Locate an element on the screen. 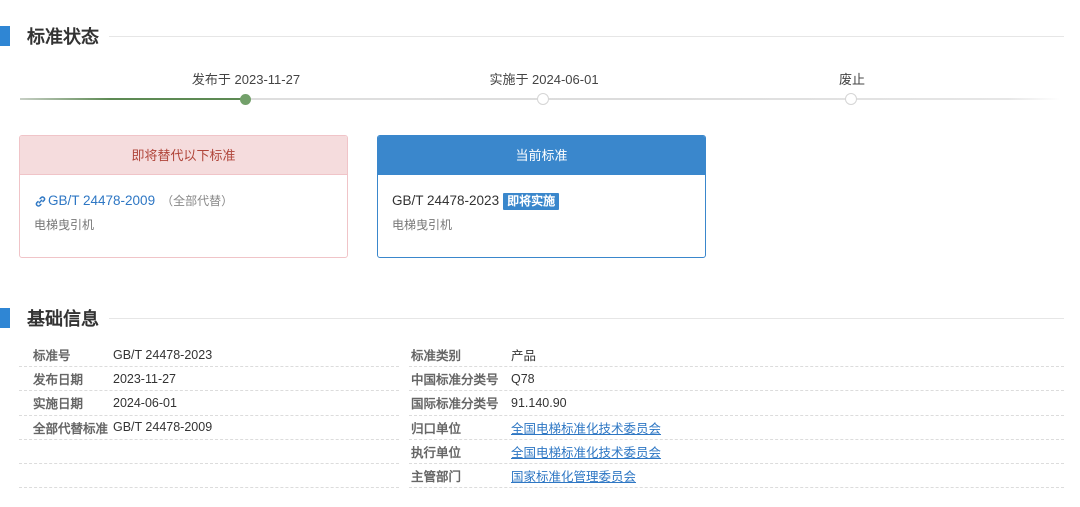 The width and height of the screenshot is (1080, 507). replaced-standard-code: GB/T 24478-2009 is located at coordinates (102, 200).